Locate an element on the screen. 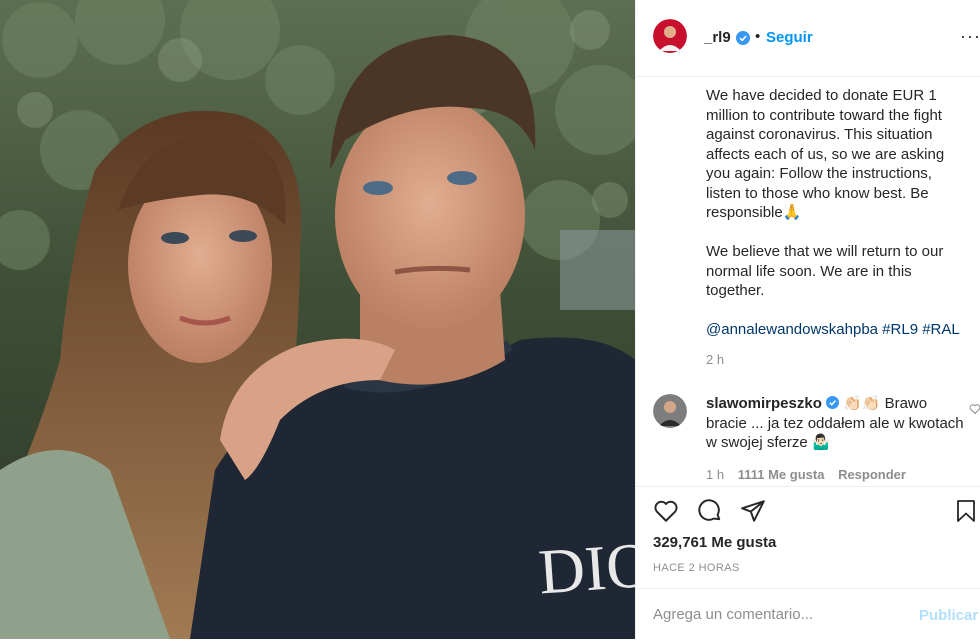 Image resolution: width=980 pixels, height=641 pixels. caption-timestamp: 2 h is located at coordinates (715, 359).